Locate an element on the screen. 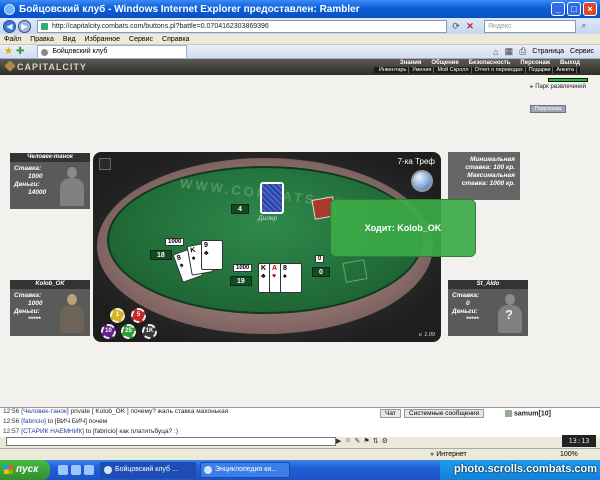 This screenshot has height=480, width=600. max-stake-label: Максимальная is located at coordinates (491, 175).